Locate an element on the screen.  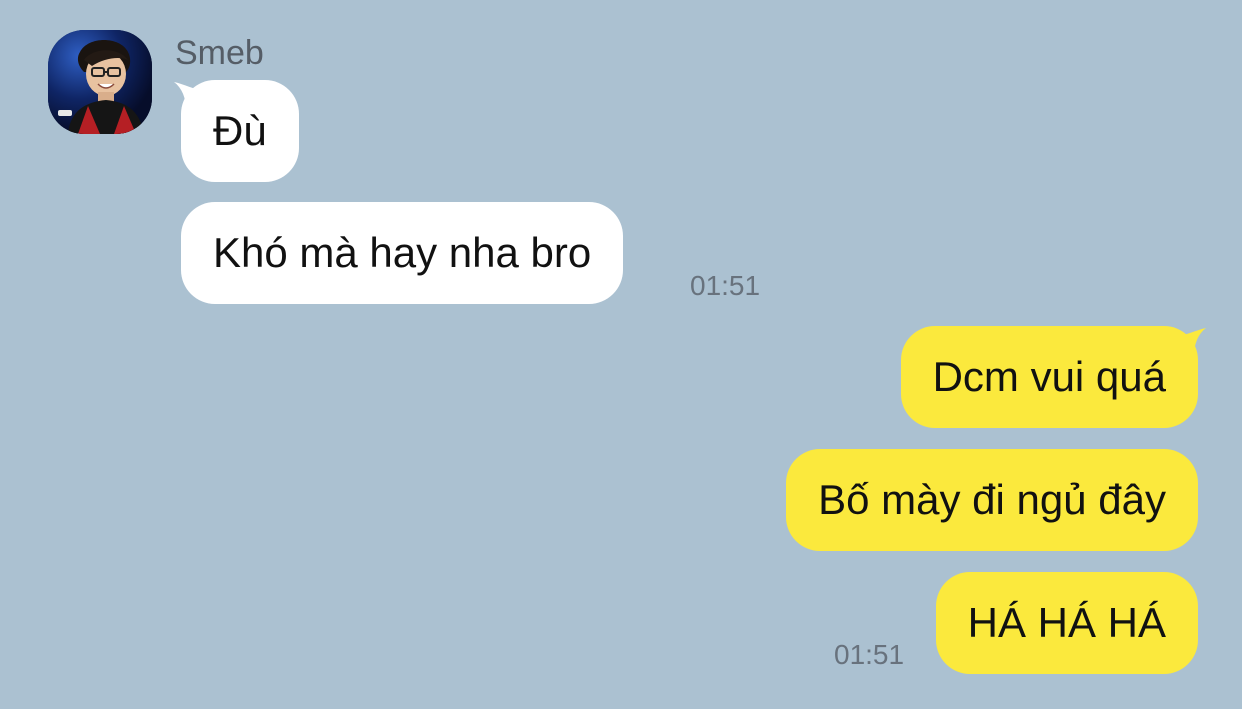
message-text: Dcm vui quá is located at coordinates (1049, 376).